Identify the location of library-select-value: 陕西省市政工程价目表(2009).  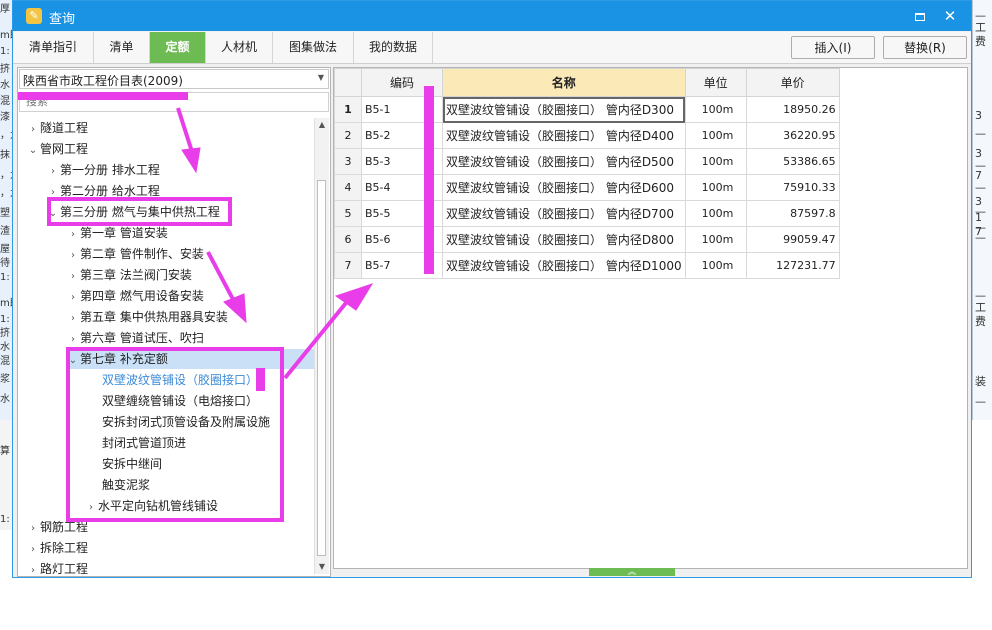
(103, 81).